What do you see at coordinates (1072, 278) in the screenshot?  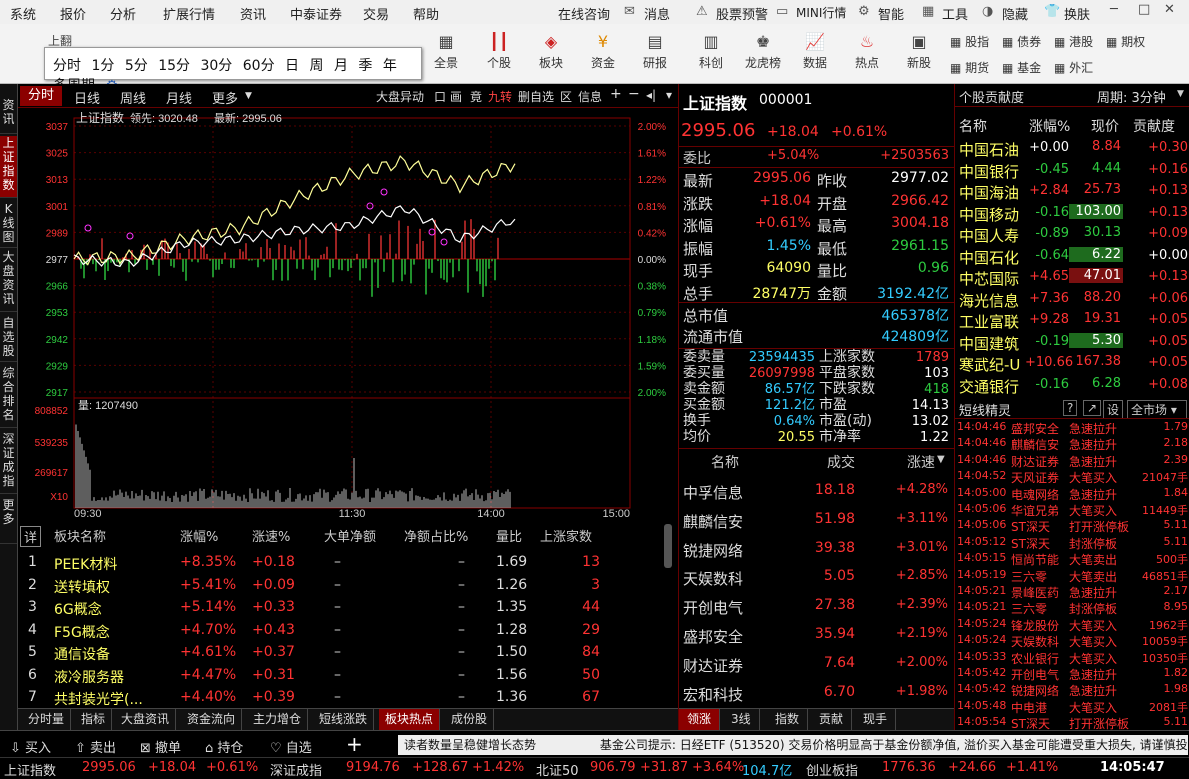 I see `contrib-row: 中芯国际 +4.65 47.01 +0.13` at bounding box center [1072, 278].